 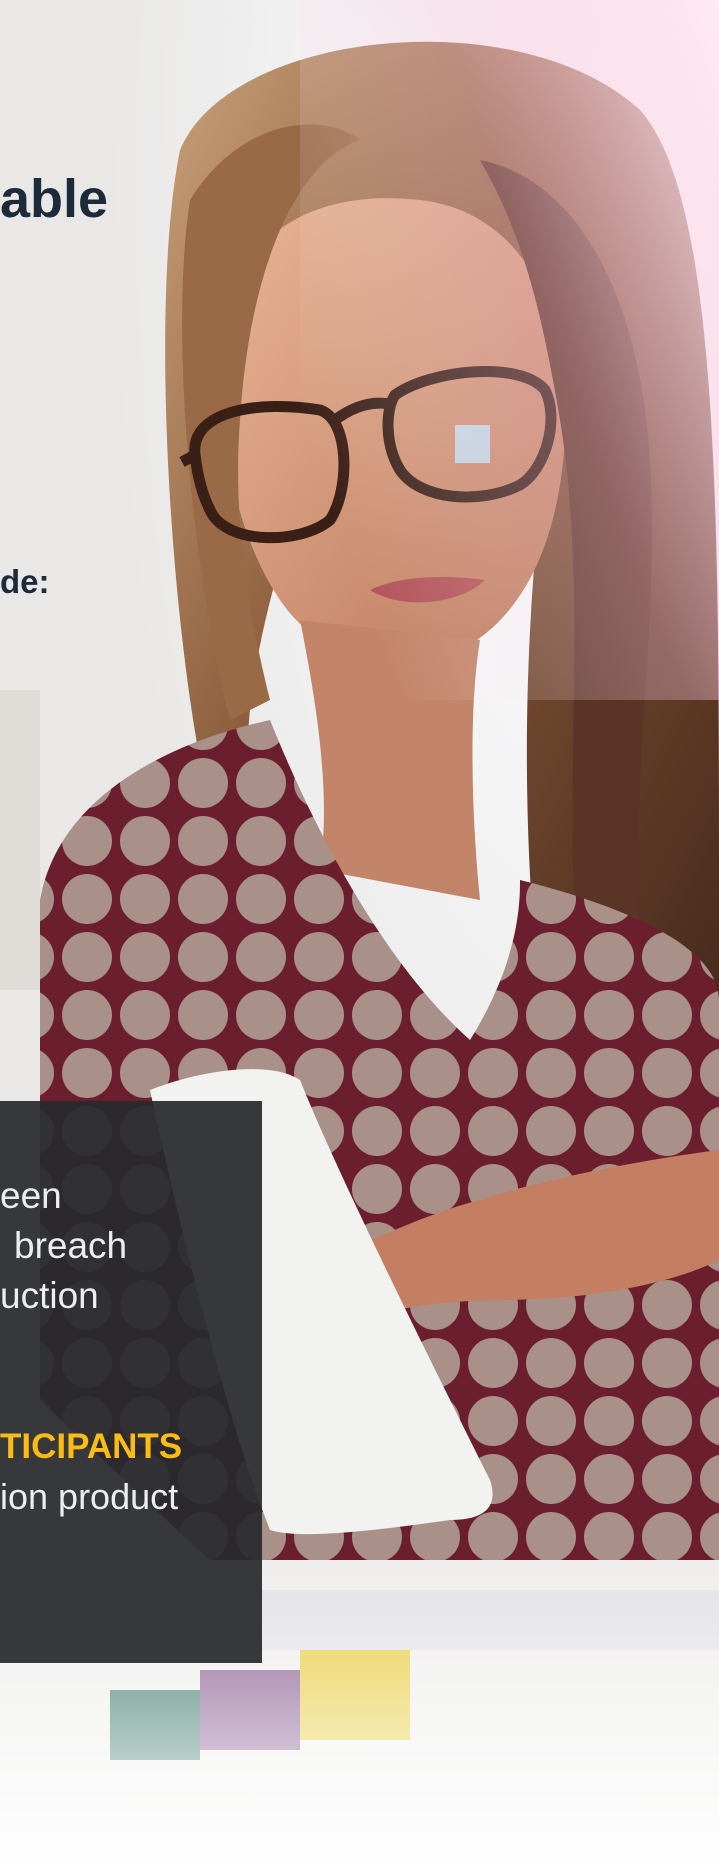 I want to click on heading-fragment: able, so click(x=54, y=199).